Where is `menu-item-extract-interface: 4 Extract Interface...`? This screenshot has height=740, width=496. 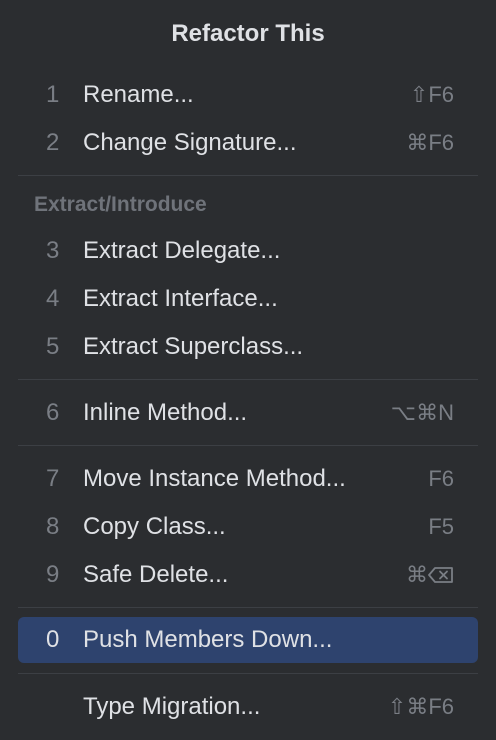
menu-item-extract-interface: 4 Extract Interface... is located at coordinates (248, 299).